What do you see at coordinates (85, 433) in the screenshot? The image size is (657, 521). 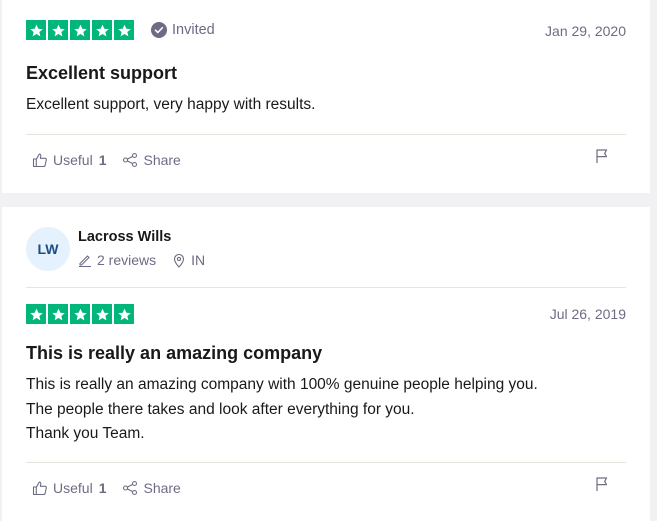 I see `review-body-line: Thank you Team.` at bounding box center [85, 433].